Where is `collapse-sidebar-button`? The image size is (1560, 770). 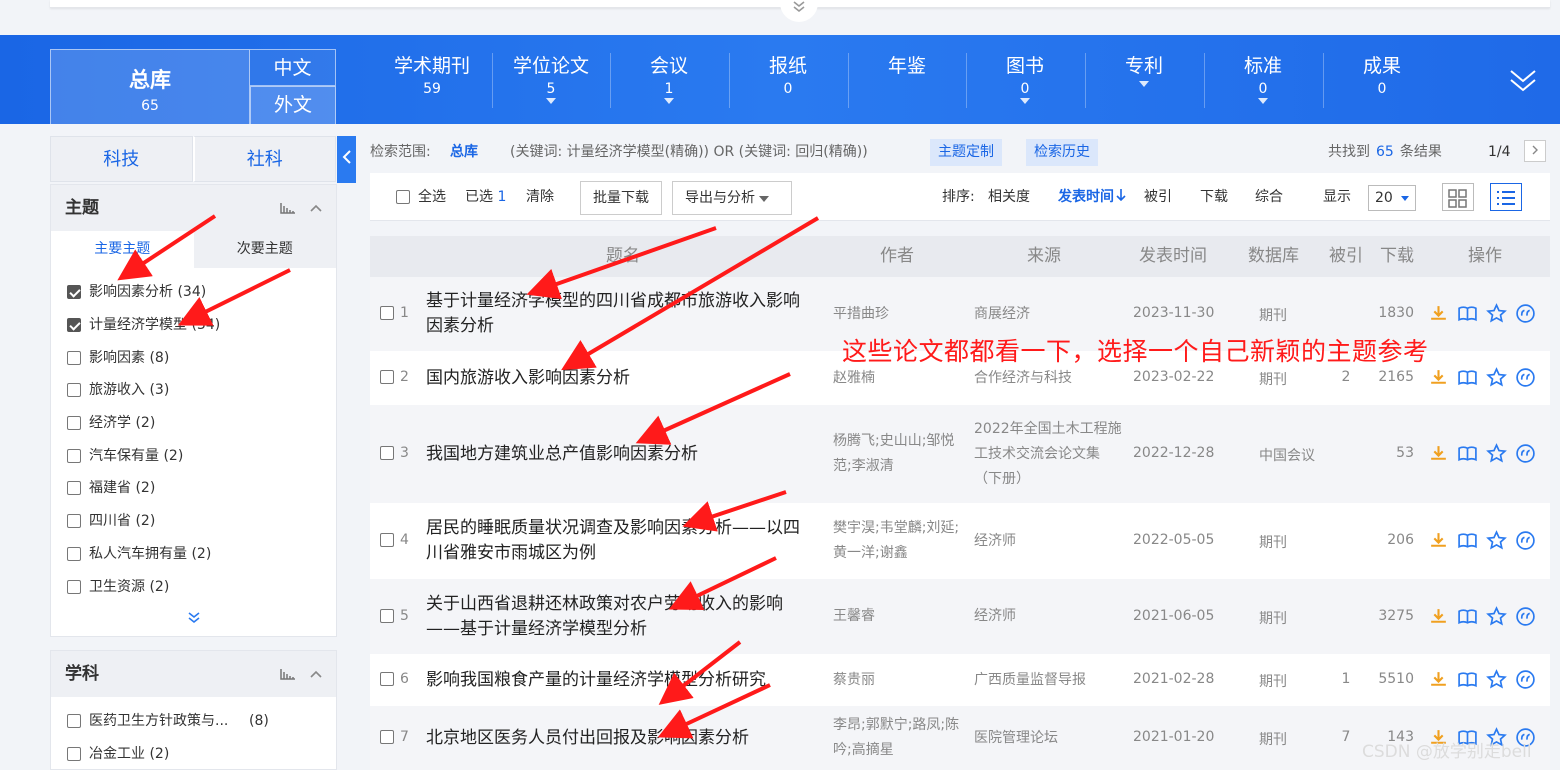
collapse-sidebar-button is located at coordinates (346, 159).